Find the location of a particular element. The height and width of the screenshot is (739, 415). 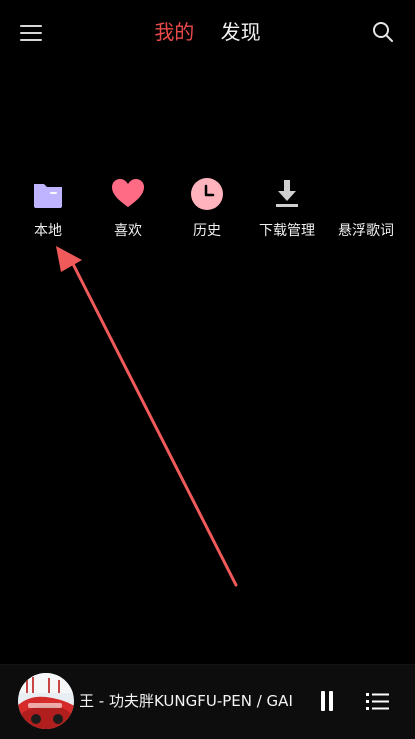

folder-icon is located at coordinates (48, 194).